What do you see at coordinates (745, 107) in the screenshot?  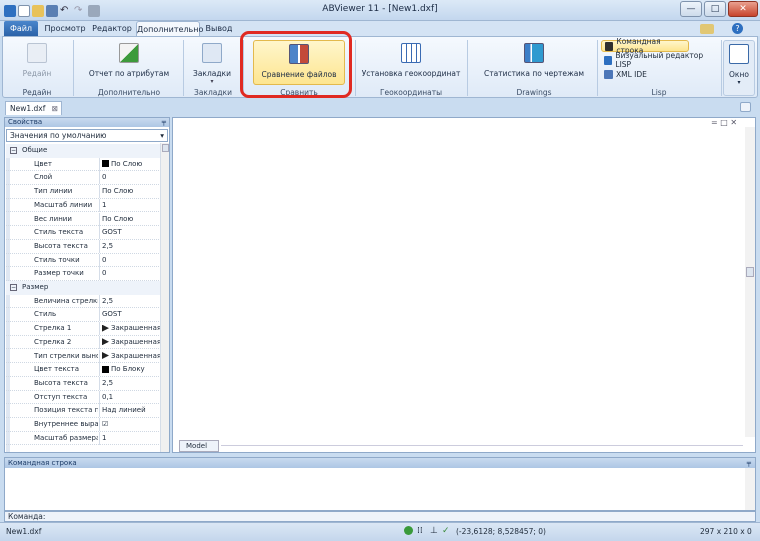 I see `collapse-ribbon-icon` at bounding box center [745, 107].